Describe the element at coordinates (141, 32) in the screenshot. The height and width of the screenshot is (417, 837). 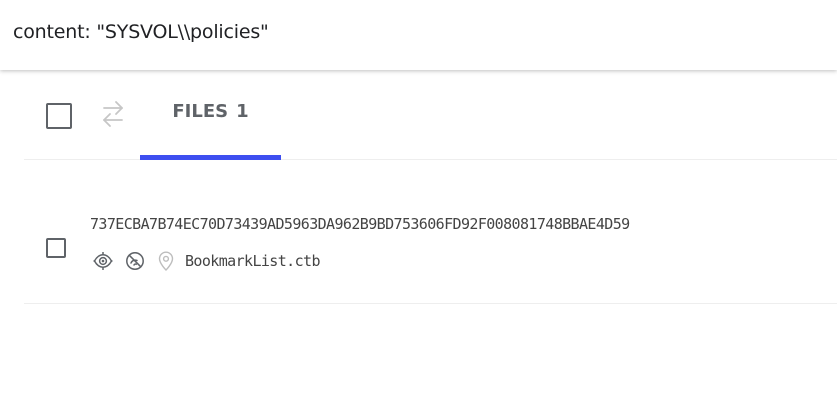
I see `search-query-text: content: "SYSVOL\\policies"` at that location.